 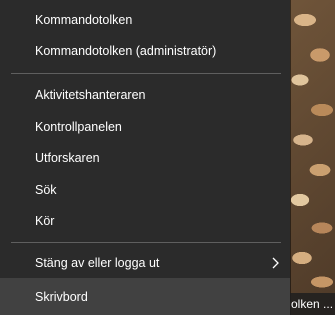 What do you see at coordinates (90, 95) in the screenshot?
I see `menu-item-label: Aktivitetshanteraren` at bounding box center [90, 95].